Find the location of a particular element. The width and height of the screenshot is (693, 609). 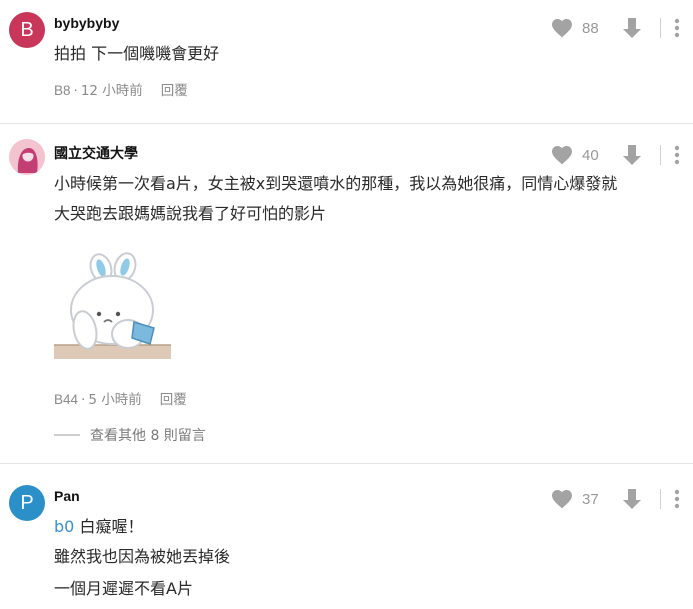

timestamp: 5 小時前 is located at coordinates (115, 400).